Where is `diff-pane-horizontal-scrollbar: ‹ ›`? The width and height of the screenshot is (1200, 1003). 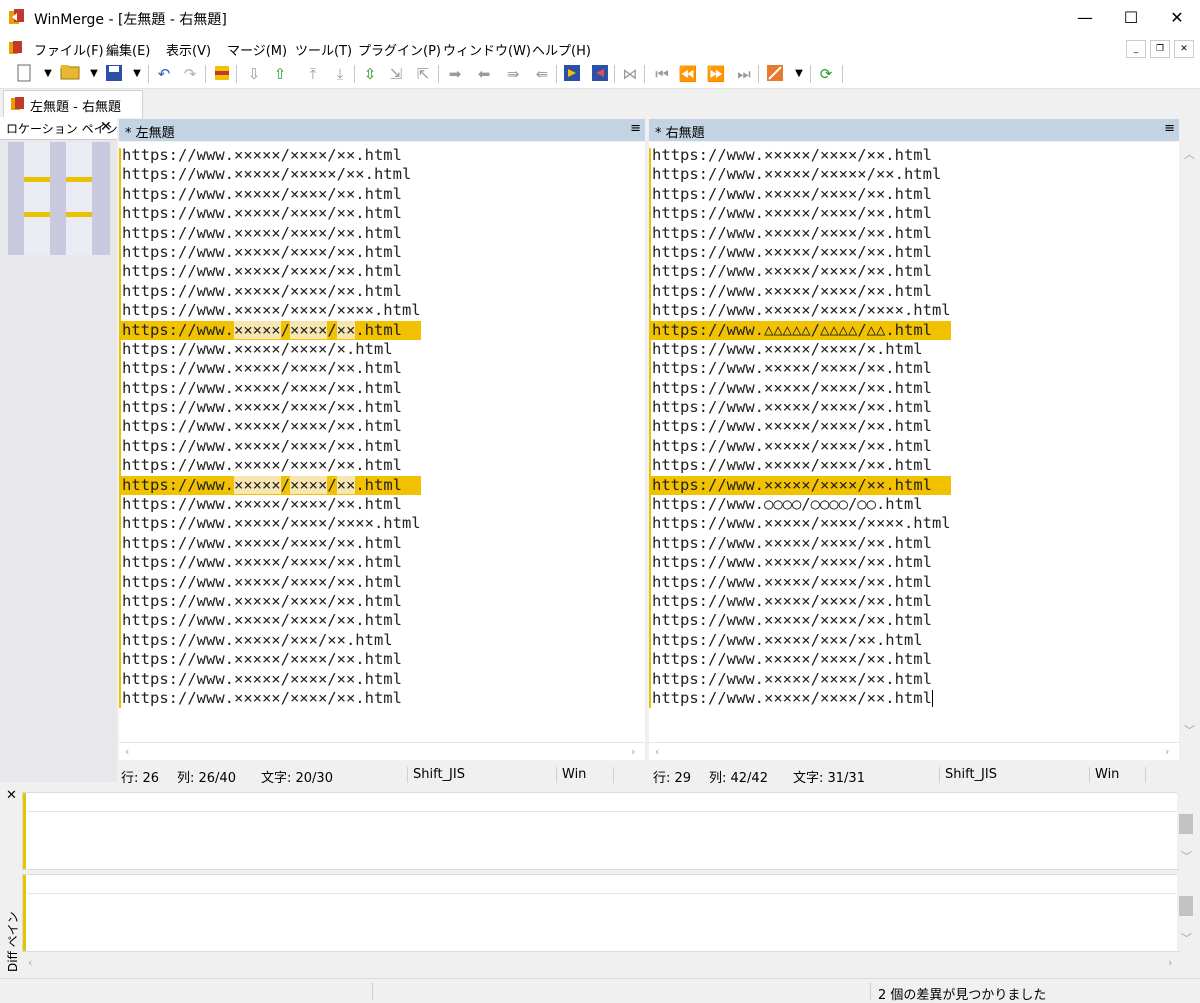 diff-pane-horizontal-scrollbar: ‹ › is located at coordinates (599, 962).